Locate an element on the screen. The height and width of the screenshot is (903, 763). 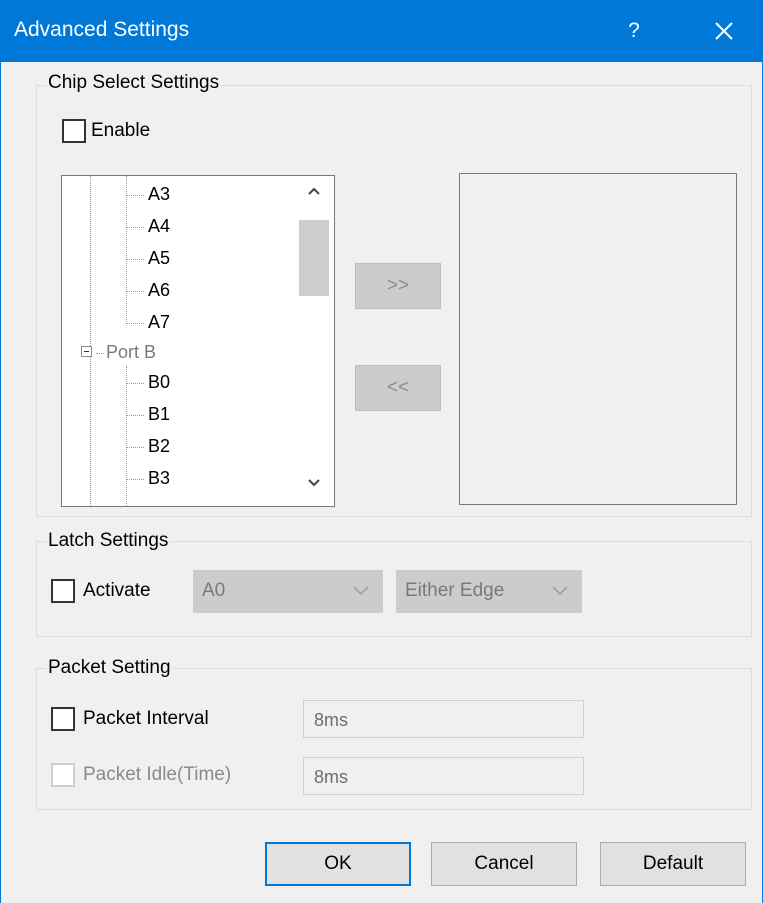
chip-select-group-label: Chip Select Settings is located at coordinates (134, 83).